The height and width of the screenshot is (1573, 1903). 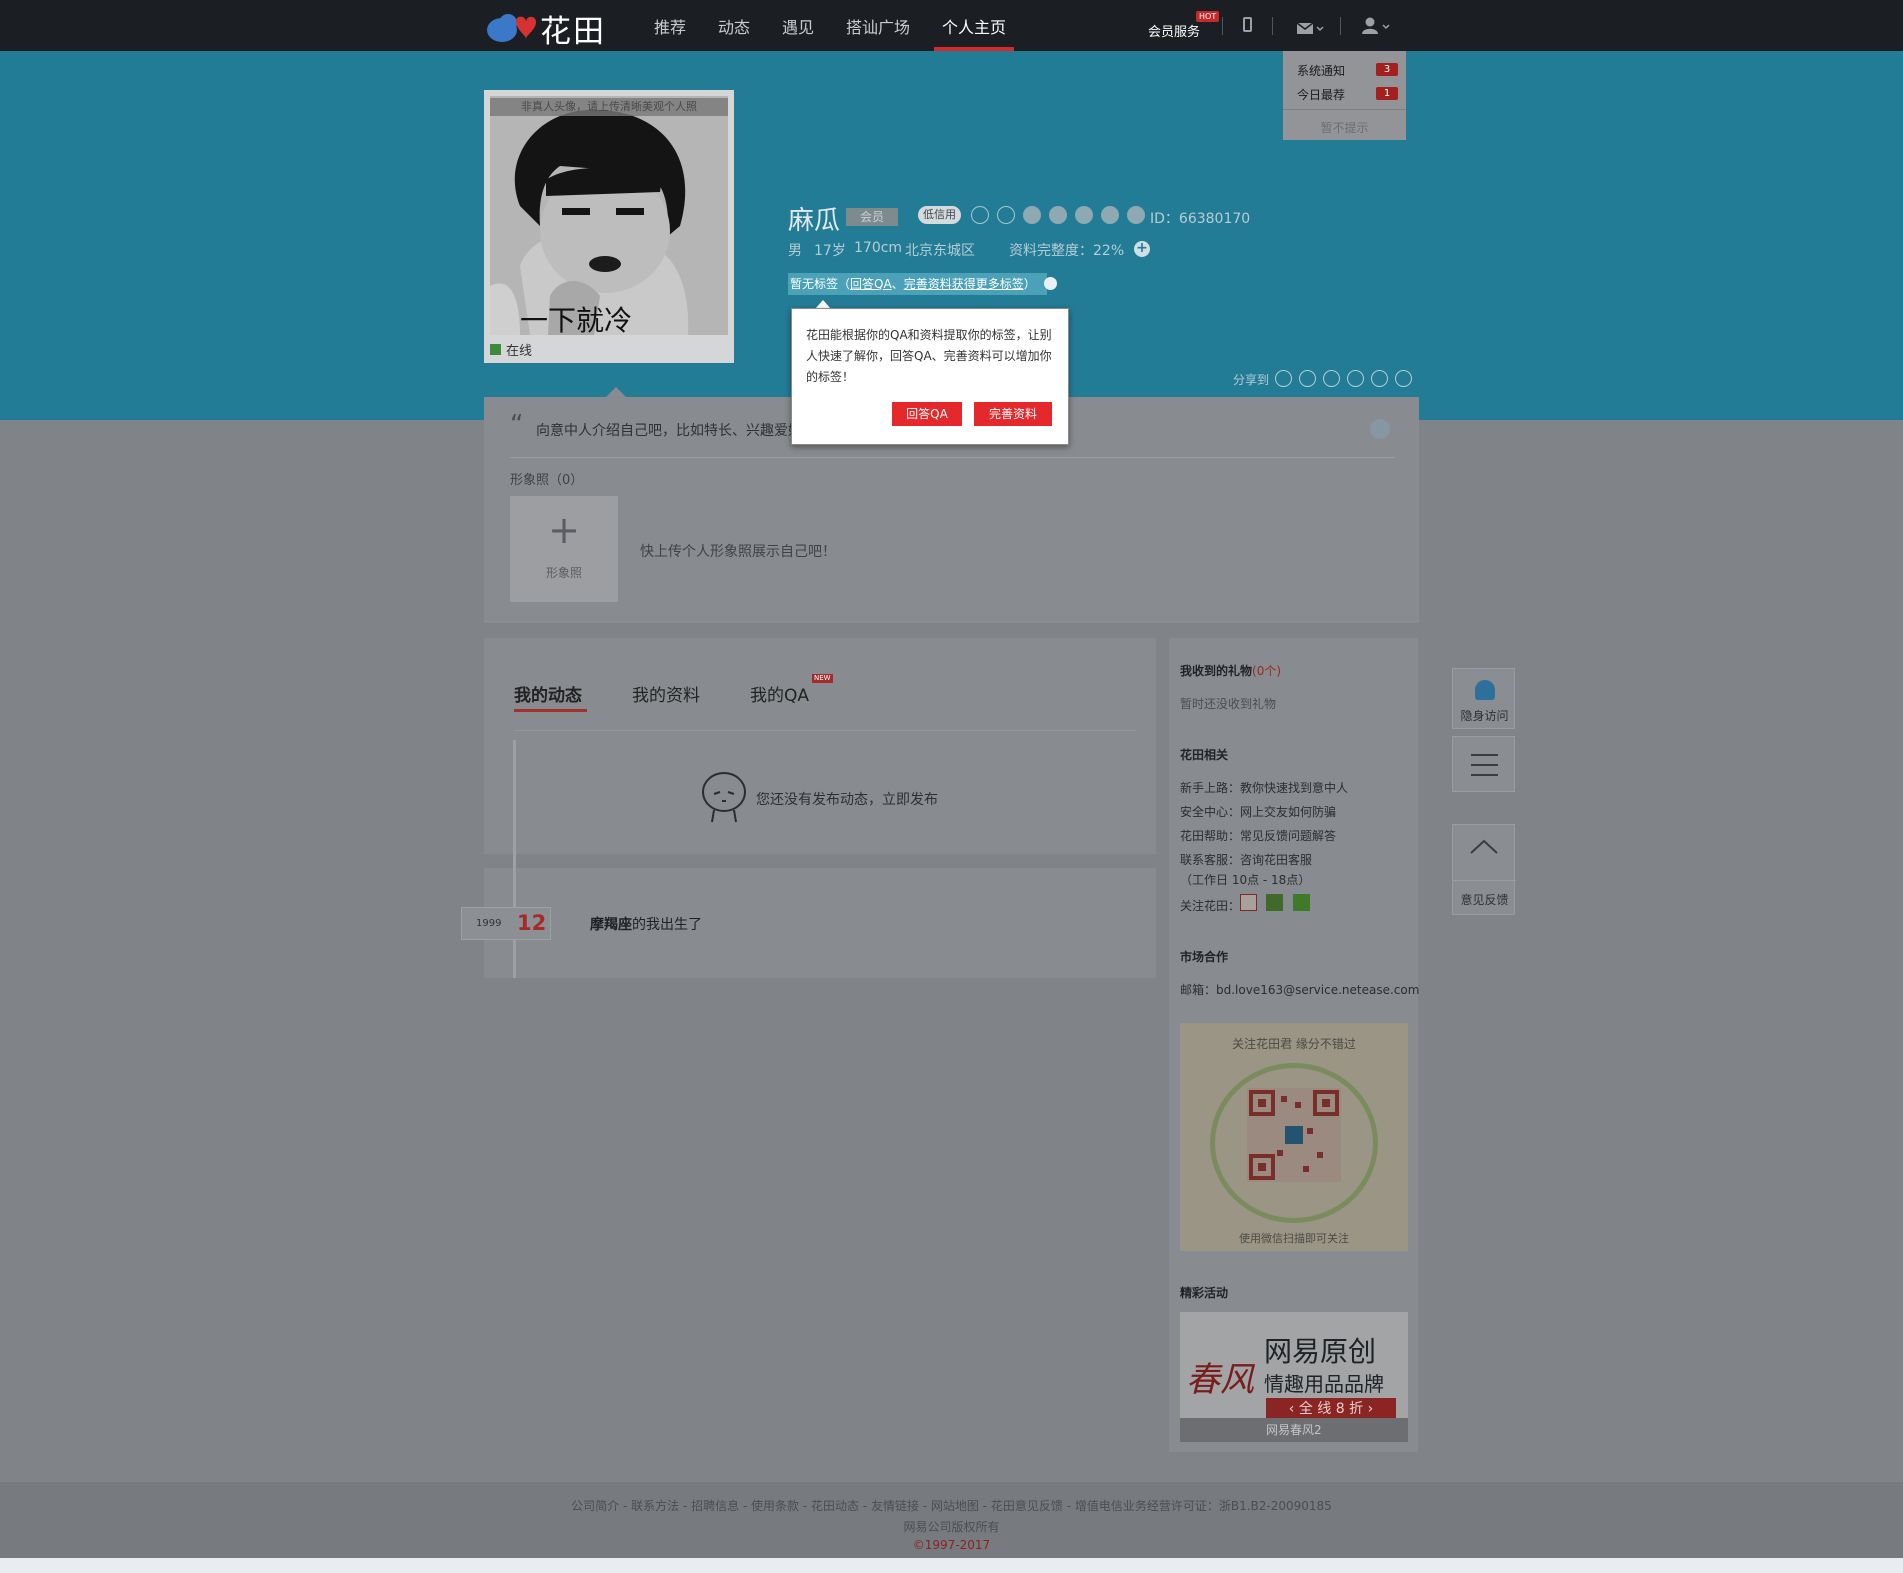 I want to click on gifts-title-text: 我收到的礼物, so click(x=1216, y=671).